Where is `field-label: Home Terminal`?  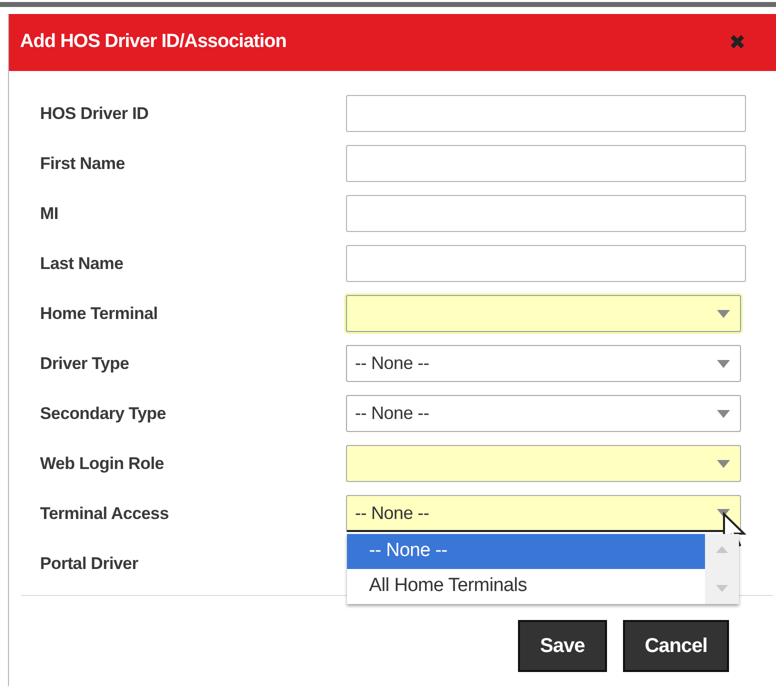
field-label: Home Terminal is located at coordinates (99, 313).